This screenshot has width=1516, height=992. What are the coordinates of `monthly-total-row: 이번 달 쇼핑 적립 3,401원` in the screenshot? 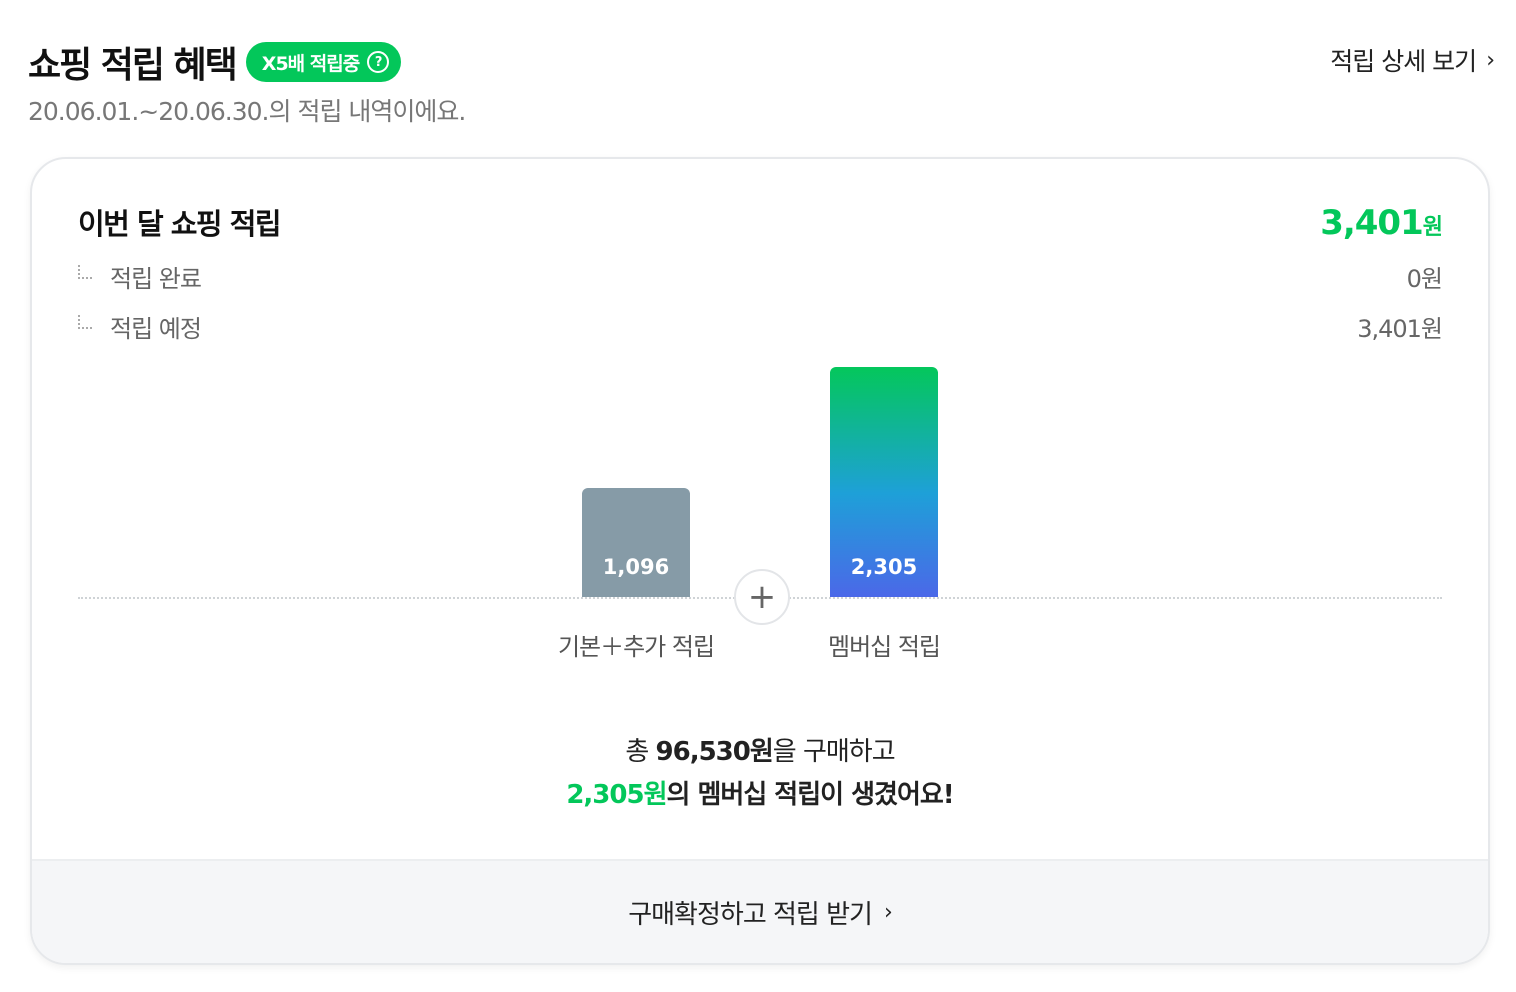 It's located at (760, 222).